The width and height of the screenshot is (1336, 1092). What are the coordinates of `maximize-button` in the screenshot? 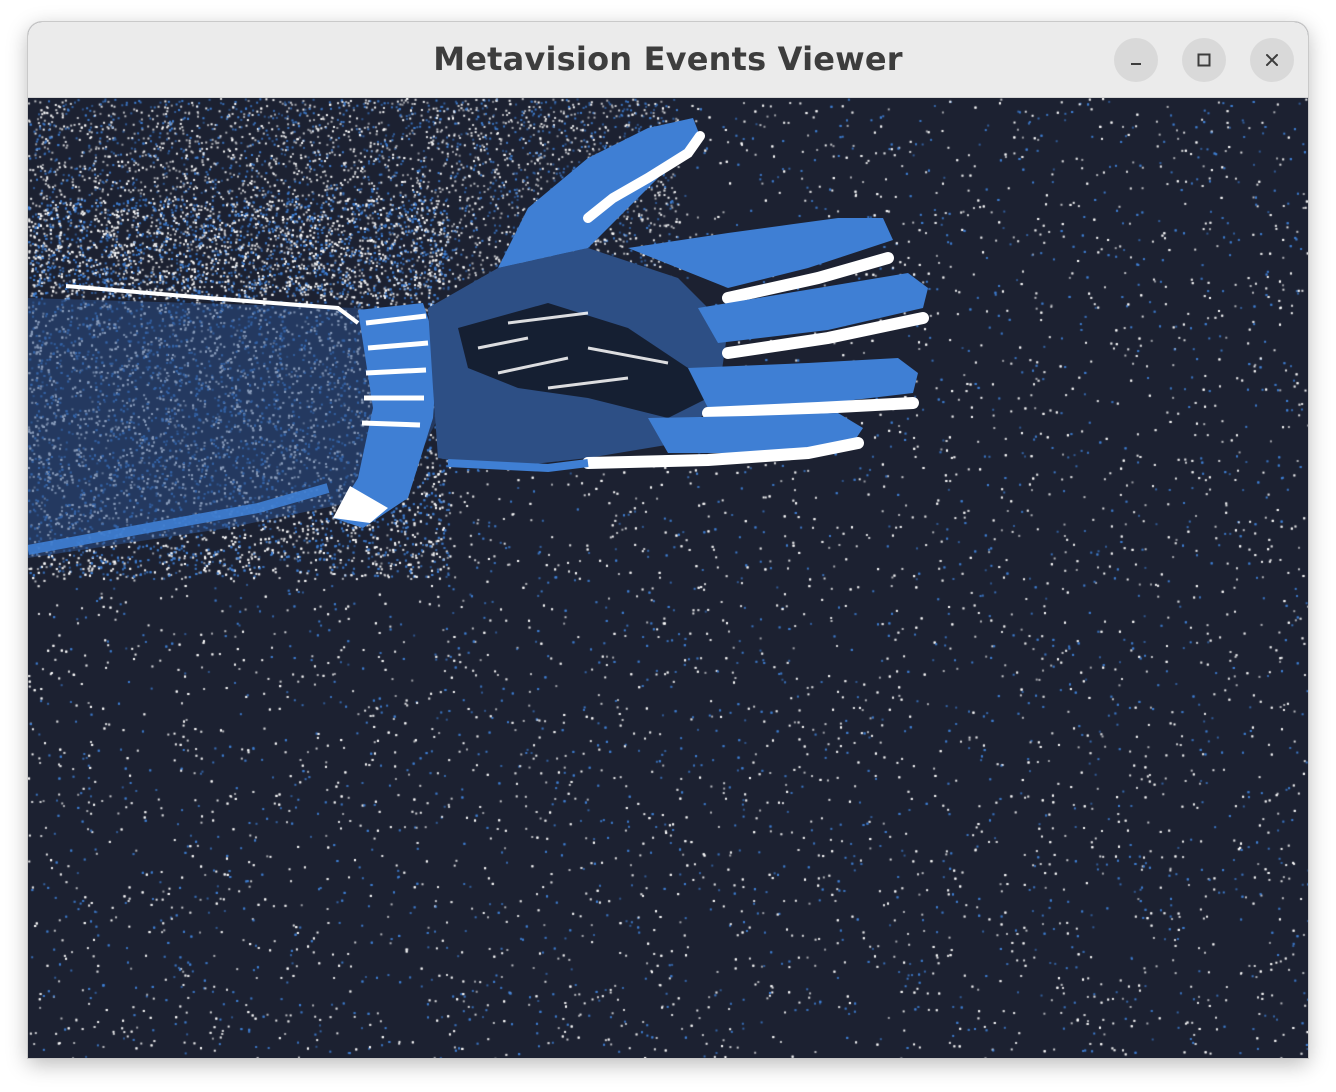 It's located at (1204, 60).